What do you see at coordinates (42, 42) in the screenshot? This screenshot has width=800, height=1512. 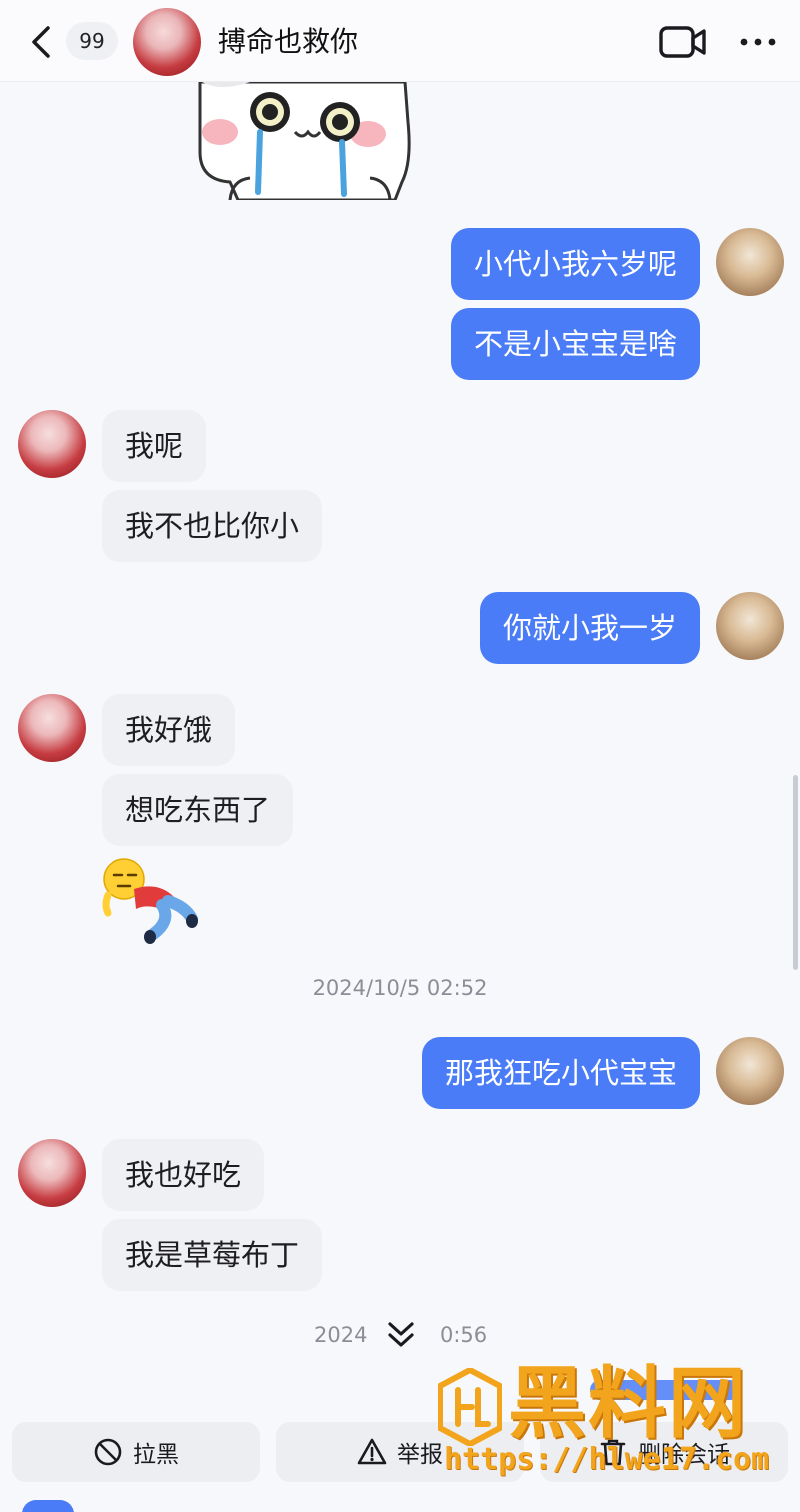 I see `back-icon` at bounding box center [42, 42].